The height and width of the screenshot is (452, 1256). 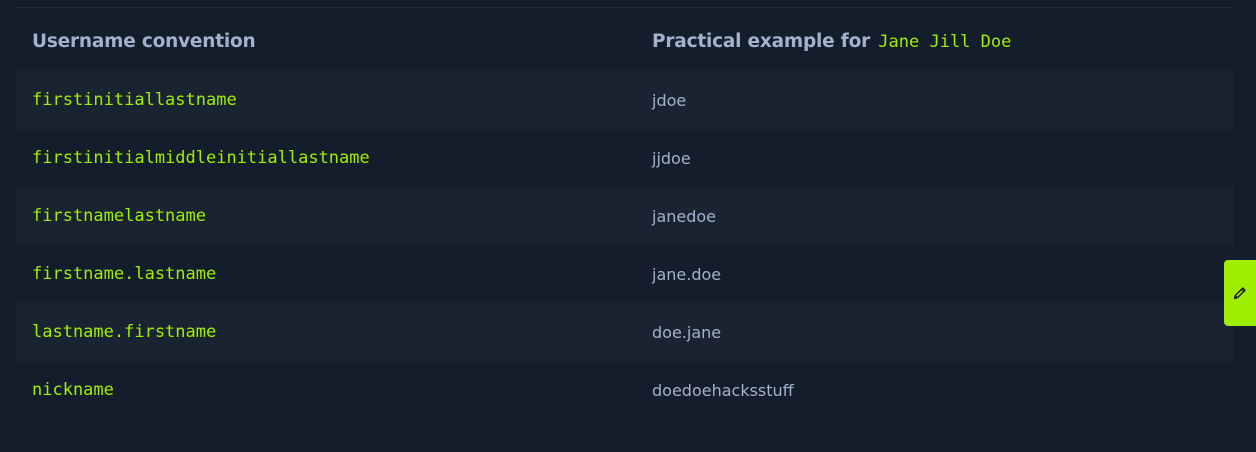 I want to click on table-row: firstinitiallastname jdoe, so click(x=625, y=100).